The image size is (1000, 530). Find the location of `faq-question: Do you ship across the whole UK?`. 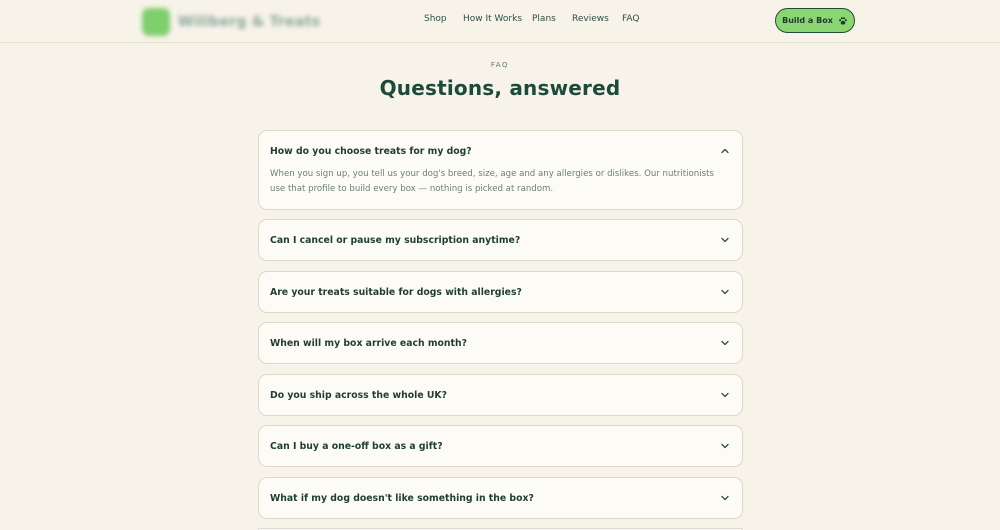

faq-question: Do you ship across the whole UK? is located at coordinates (359, 395).